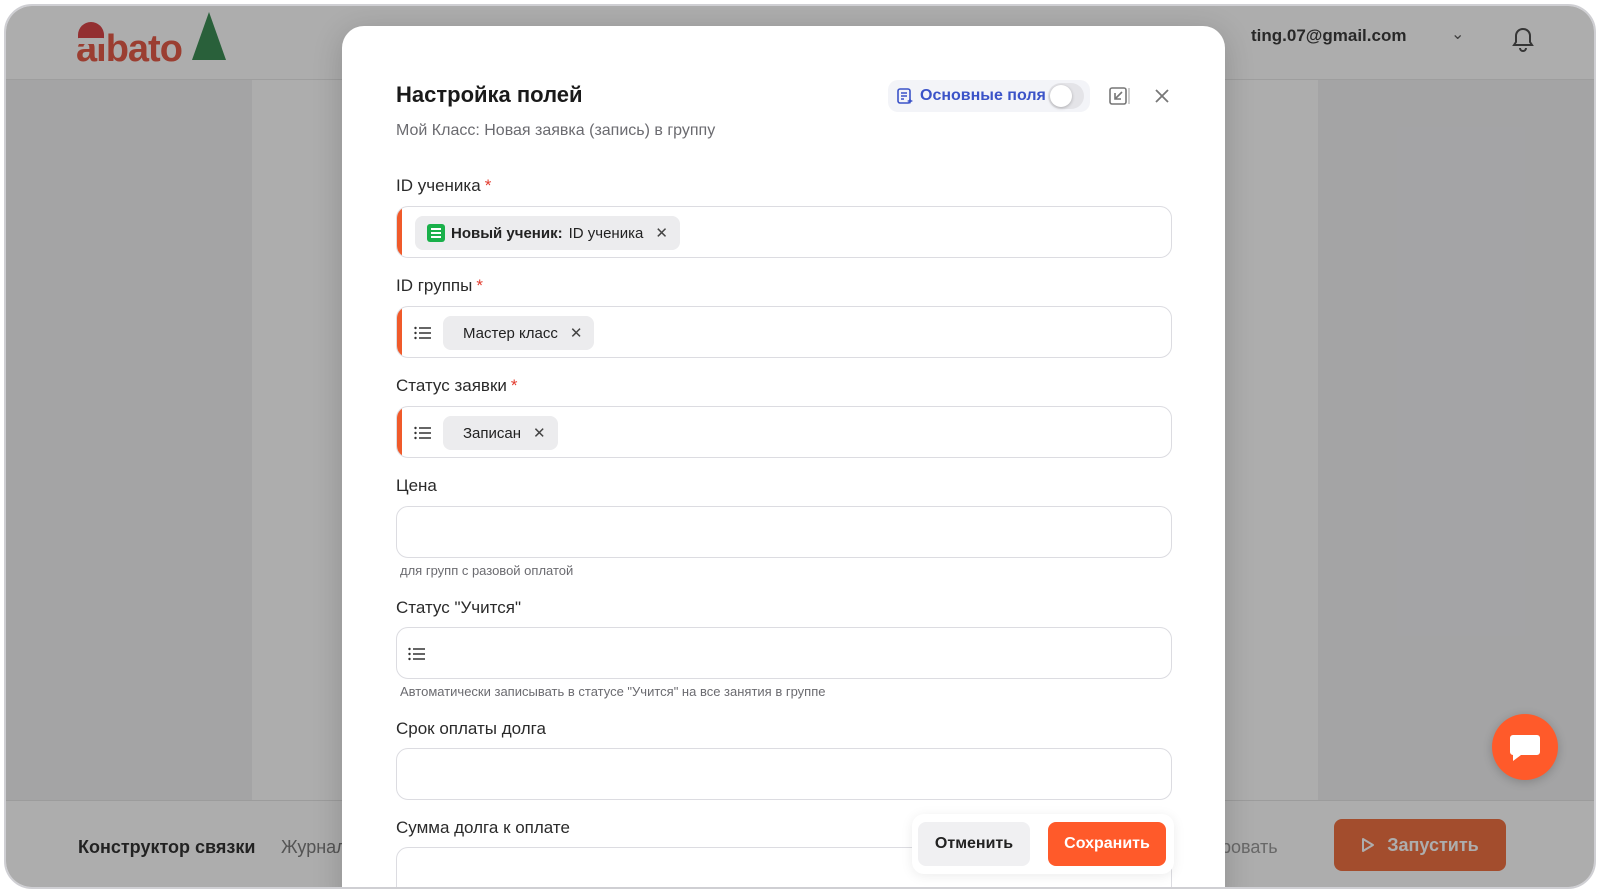 This screenshot has height=893, width=1600. Describe the element at coordinates (1119, 96) in the screenshot. I see `expand-icon` at that location.